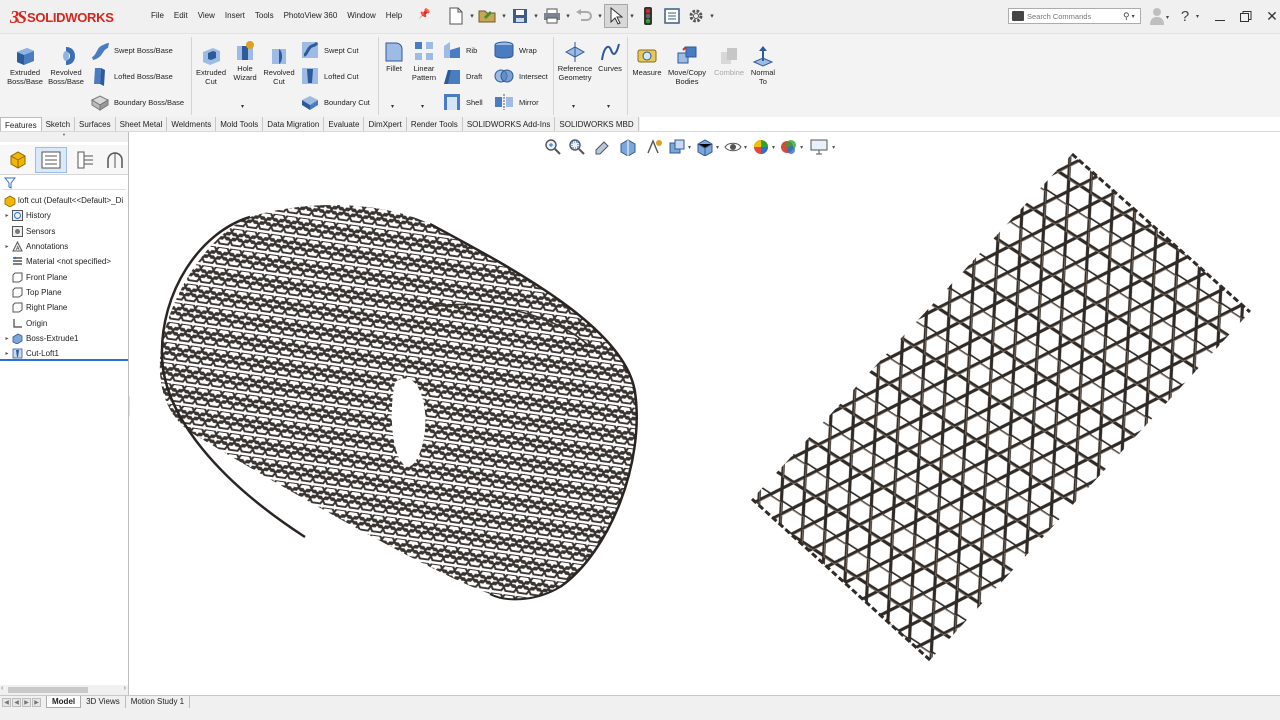  I want to click on next-tab-icon: ▶, so click(26, 702).